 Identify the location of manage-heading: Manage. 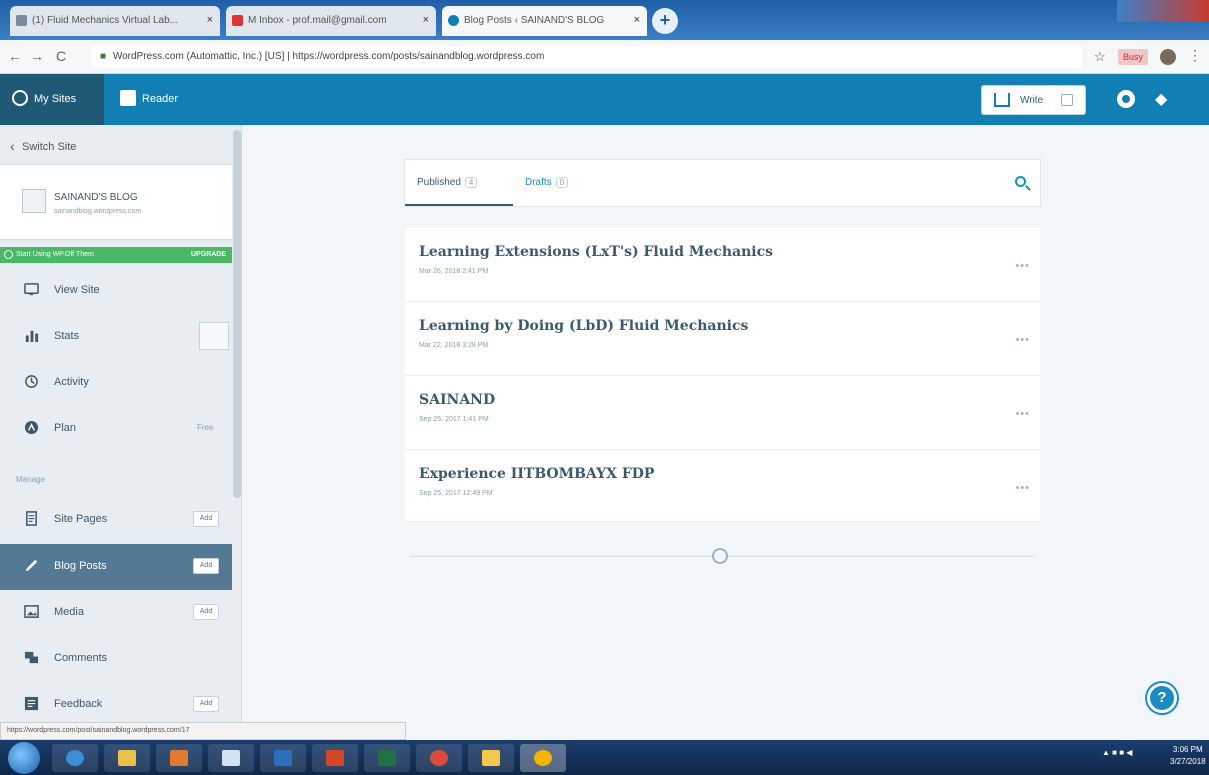
(30, 479).